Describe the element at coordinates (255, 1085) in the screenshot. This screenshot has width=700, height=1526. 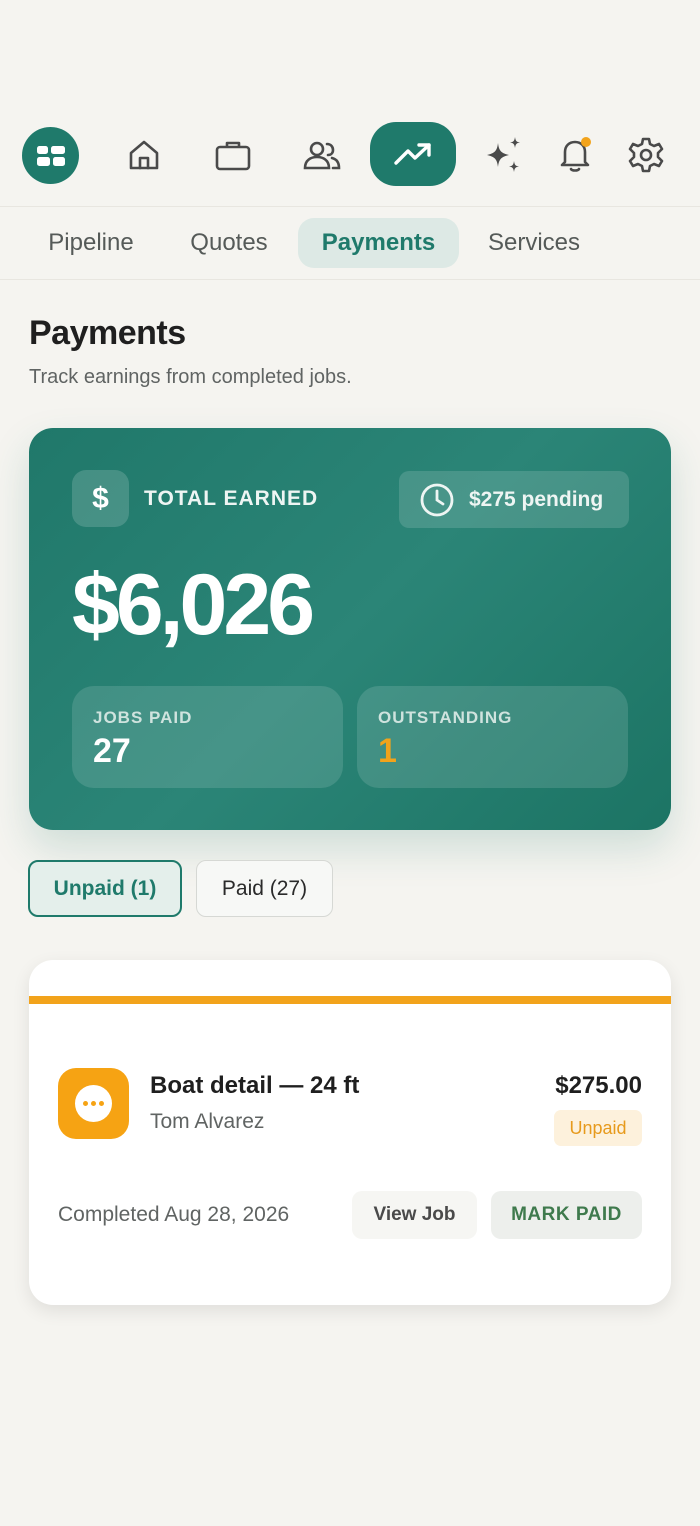
I see `job-title: Boat detail — 24 ft` at that location.